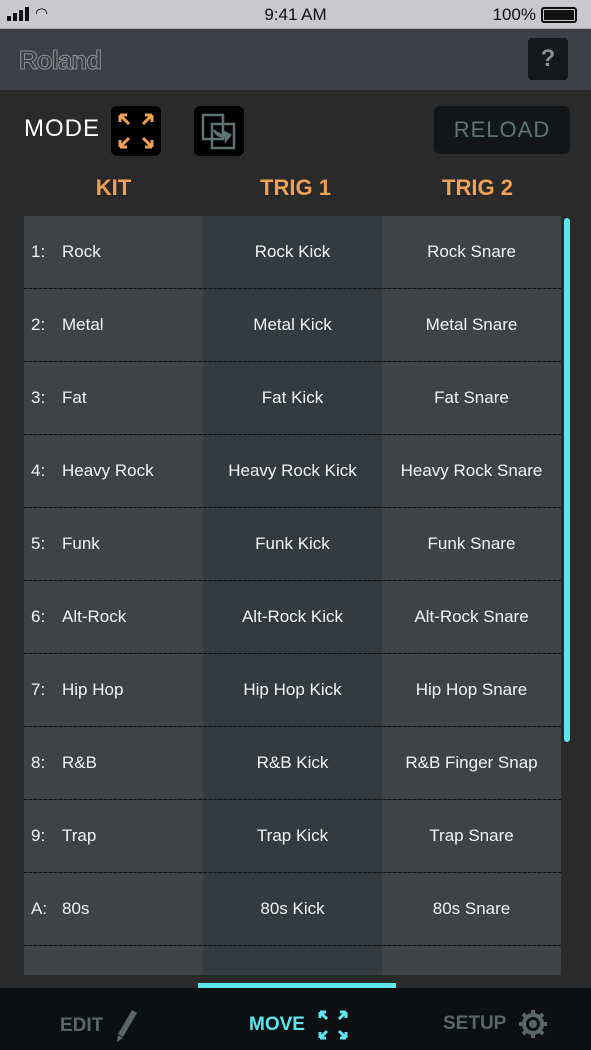 Image resolution: width=591 pixels, height=1050 pixels. I want to click on trig1-cell: Funk Kick, so click(292, 544).